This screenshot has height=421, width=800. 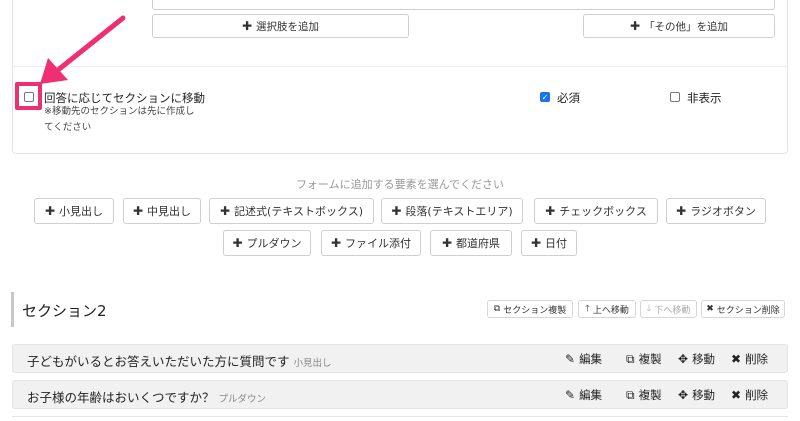 I want to click on add-element-title: フォームに追加する要素を選んでください, so click(x=400, y=184).